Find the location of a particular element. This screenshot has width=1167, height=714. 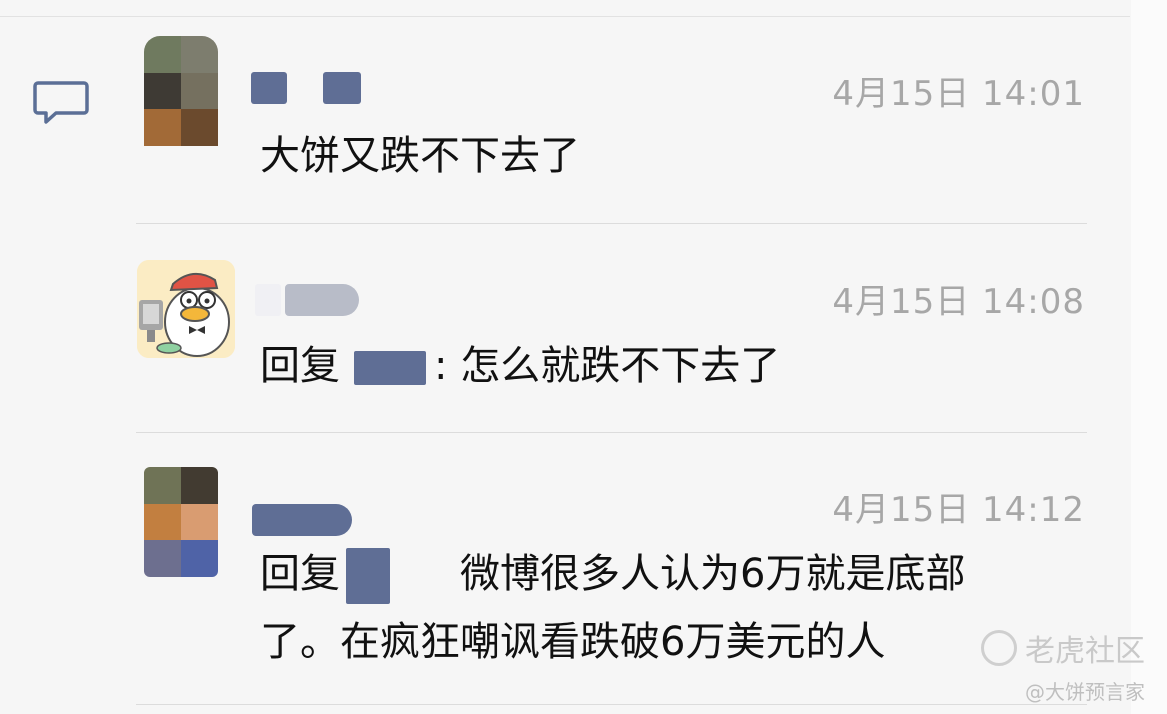

top-divider is located at coordinates (565, 16).